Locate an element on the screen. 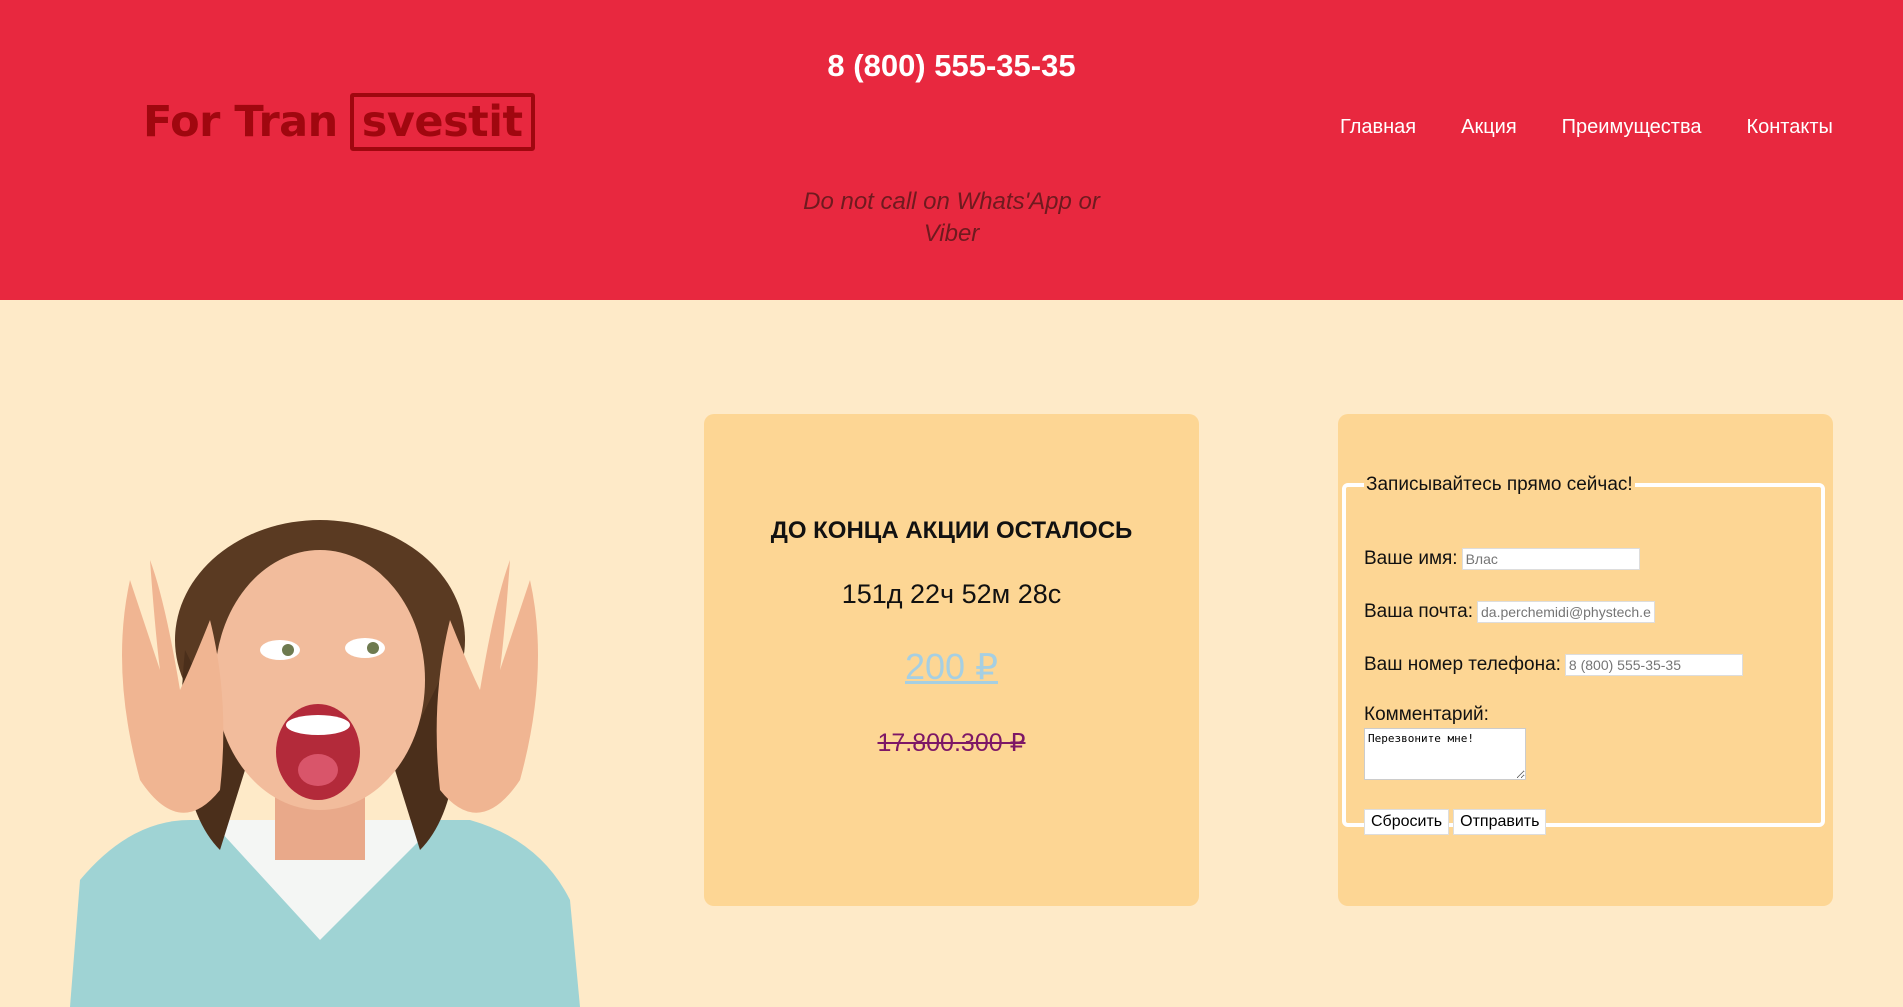 This screenshot has height=1007, width=1903. site-logo: For Tran svestit is located at coordinates (339, 122).